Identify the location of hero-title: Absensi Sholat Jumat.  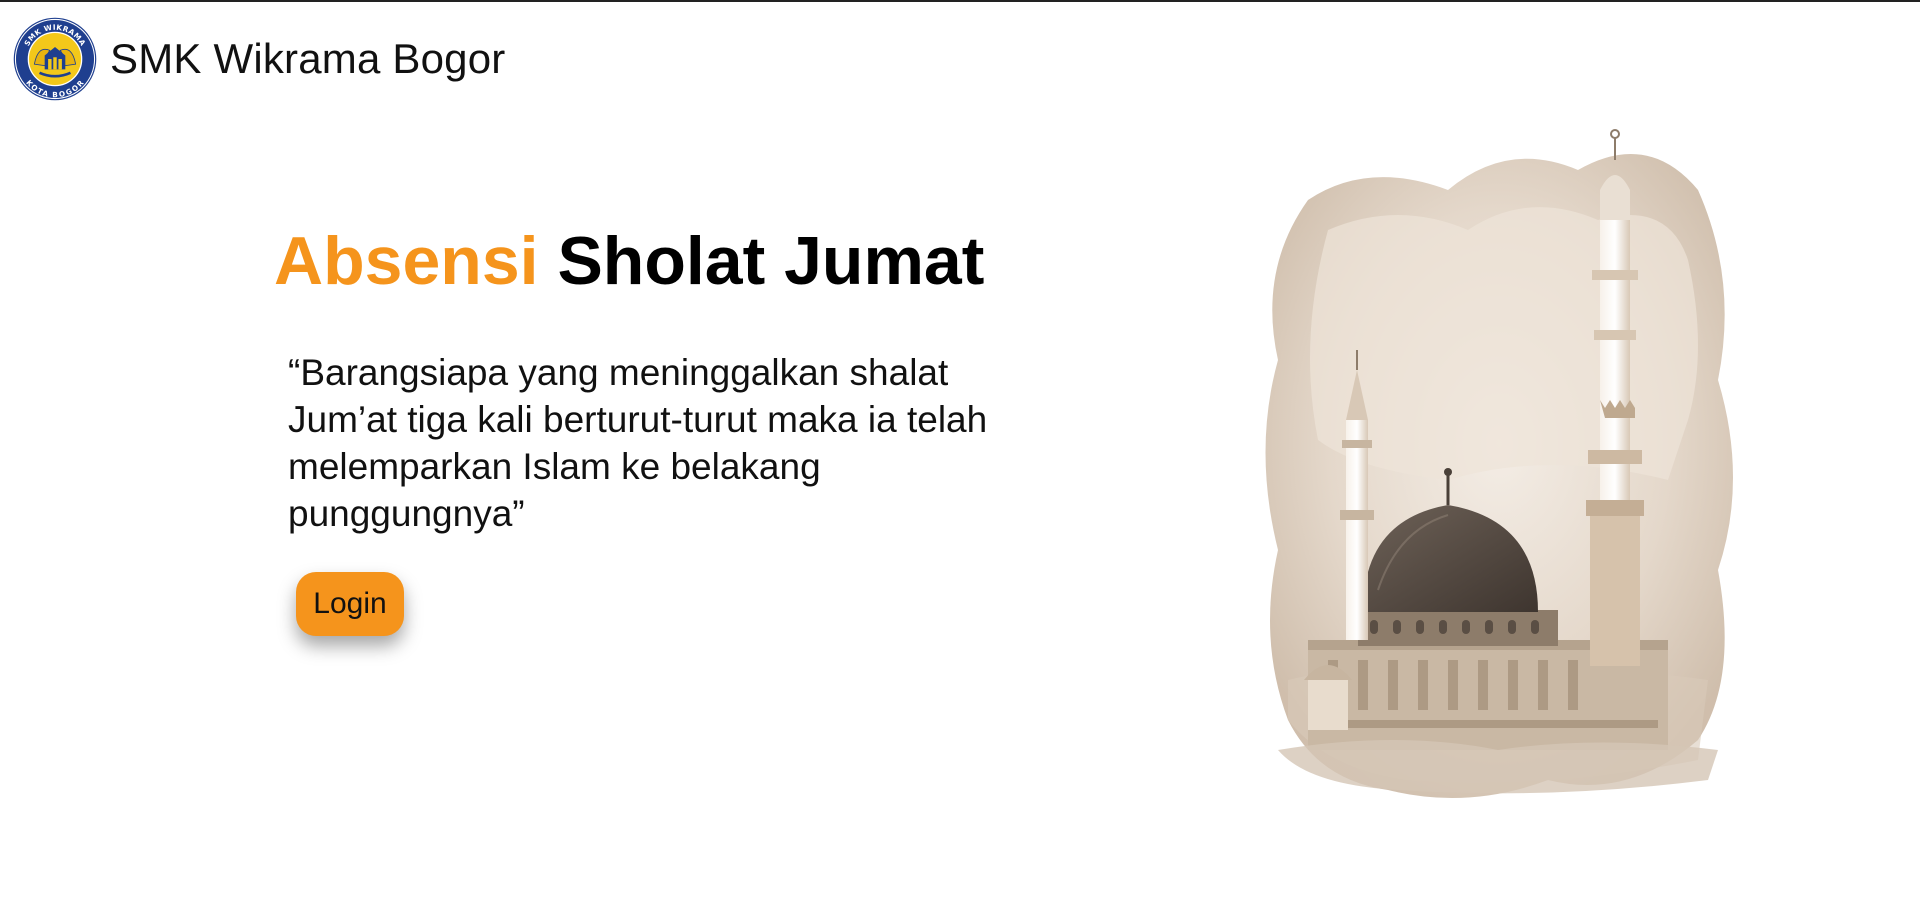
(654, 261).